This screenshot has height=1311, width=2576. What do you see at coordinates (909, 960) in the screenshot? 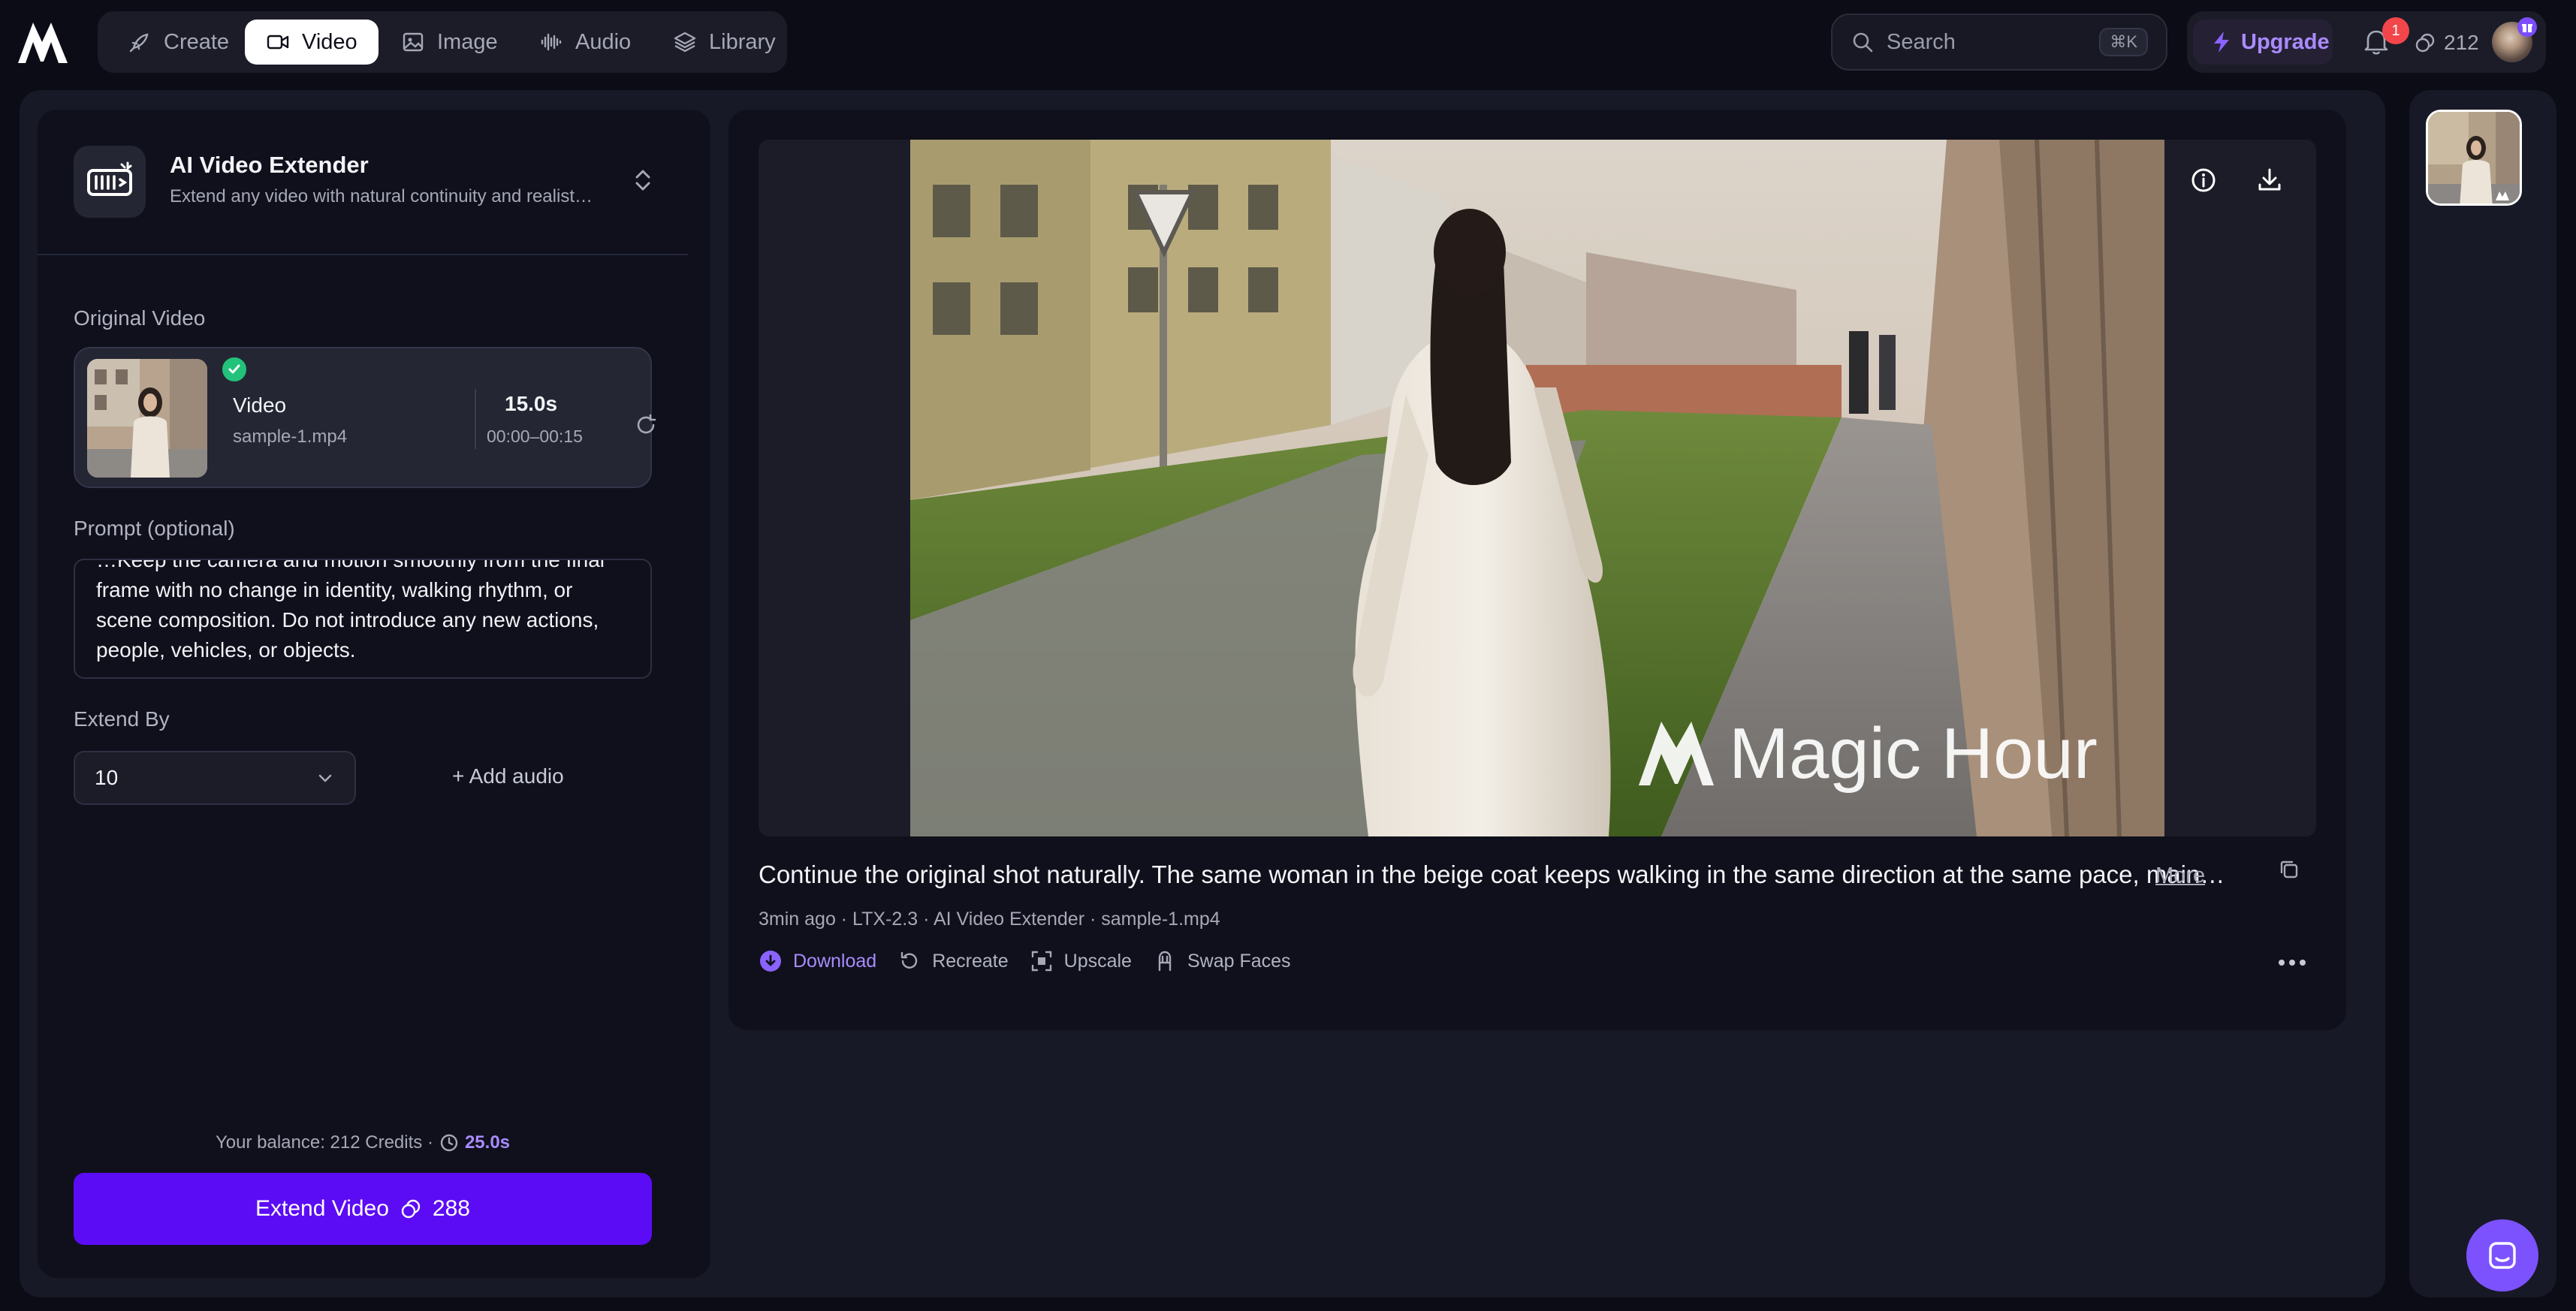
I see `recreate-icon` at bounding box center [909, 960].